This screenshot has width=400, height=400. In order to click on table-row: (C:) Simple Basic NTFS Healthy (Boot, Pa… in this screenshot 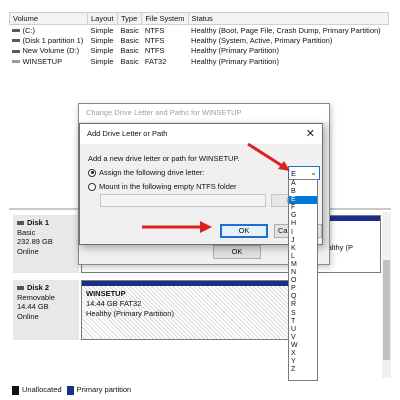, I will do `click(199, 30)`.